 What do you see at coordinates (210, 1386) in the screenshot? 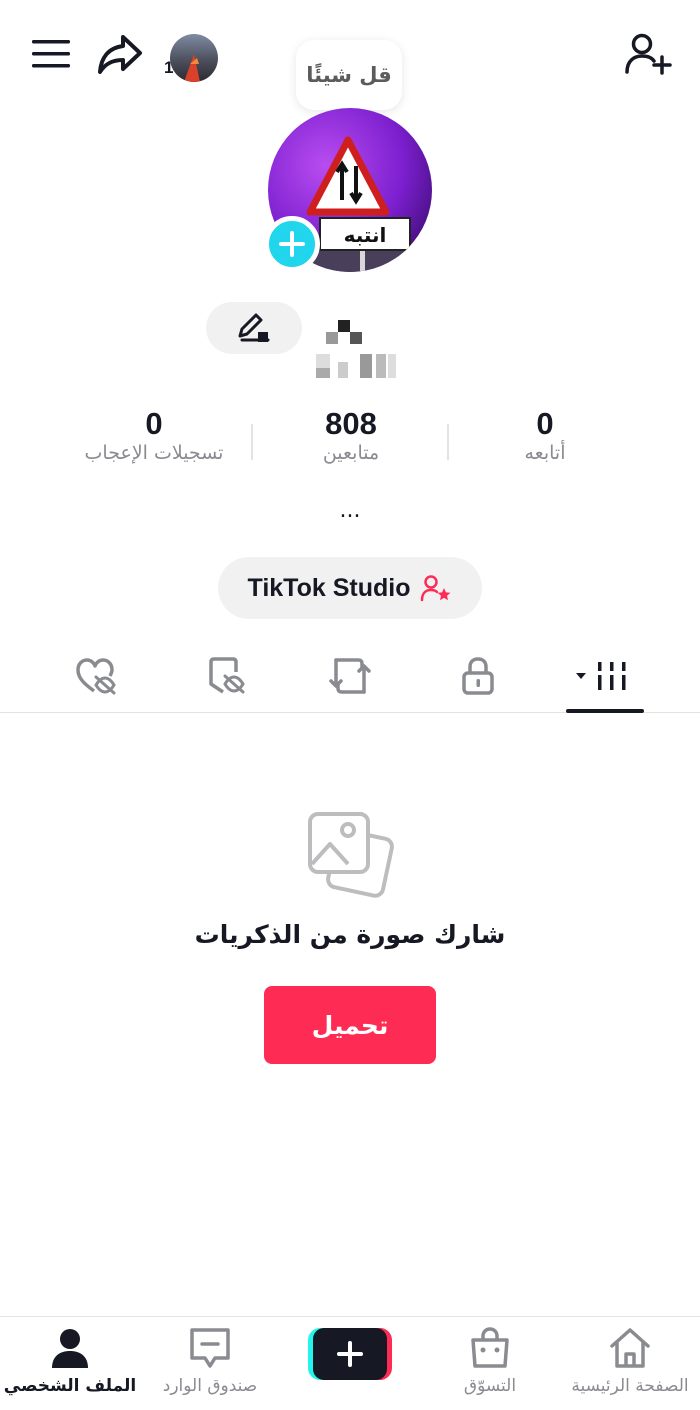
I see `nav-inbox-label: صندوق الوارد` at bounding box center [210, 1386].